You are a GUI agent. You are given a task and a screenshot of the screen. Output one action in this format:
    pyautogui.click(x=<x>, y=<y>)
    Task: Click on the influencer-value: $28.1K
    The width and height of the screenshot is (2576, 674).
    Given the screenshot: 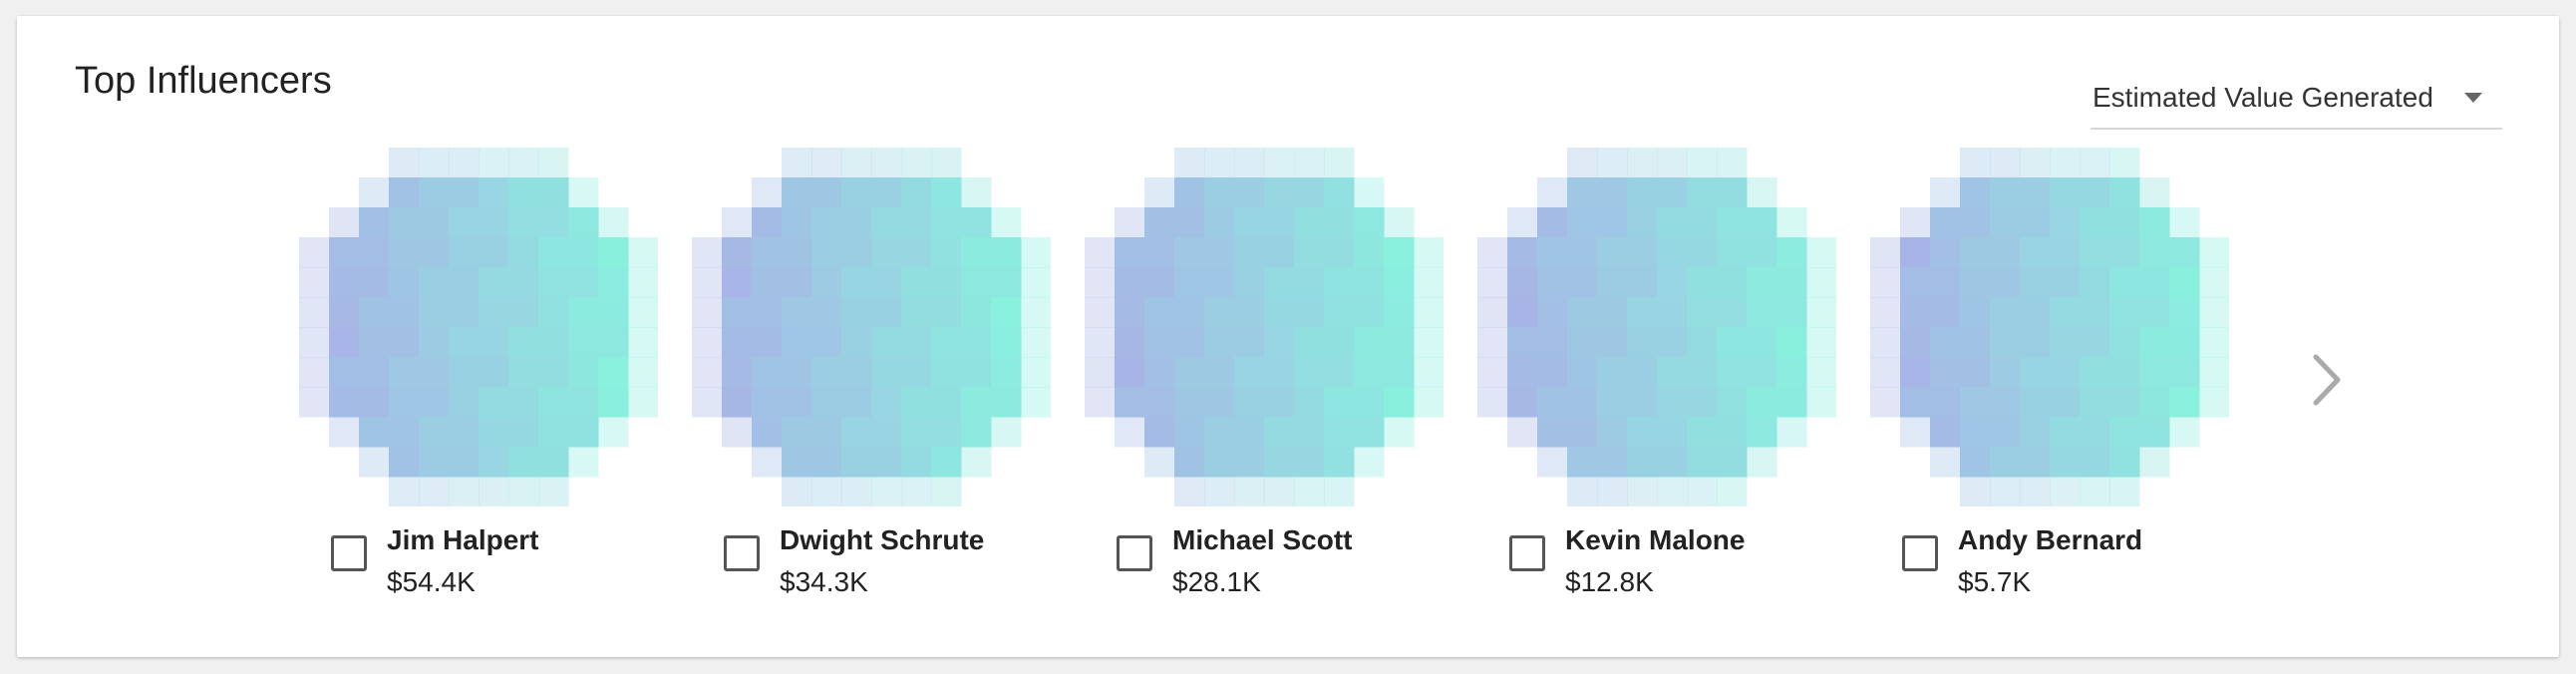 What is the action you would take?
    pyautogui.click(x=1216, y=581)
    